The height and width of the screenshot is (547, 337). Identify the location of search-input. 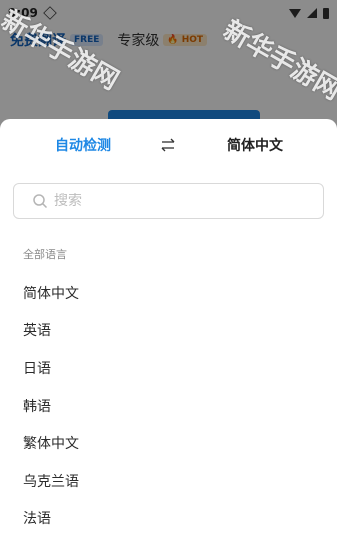
(174, 201).